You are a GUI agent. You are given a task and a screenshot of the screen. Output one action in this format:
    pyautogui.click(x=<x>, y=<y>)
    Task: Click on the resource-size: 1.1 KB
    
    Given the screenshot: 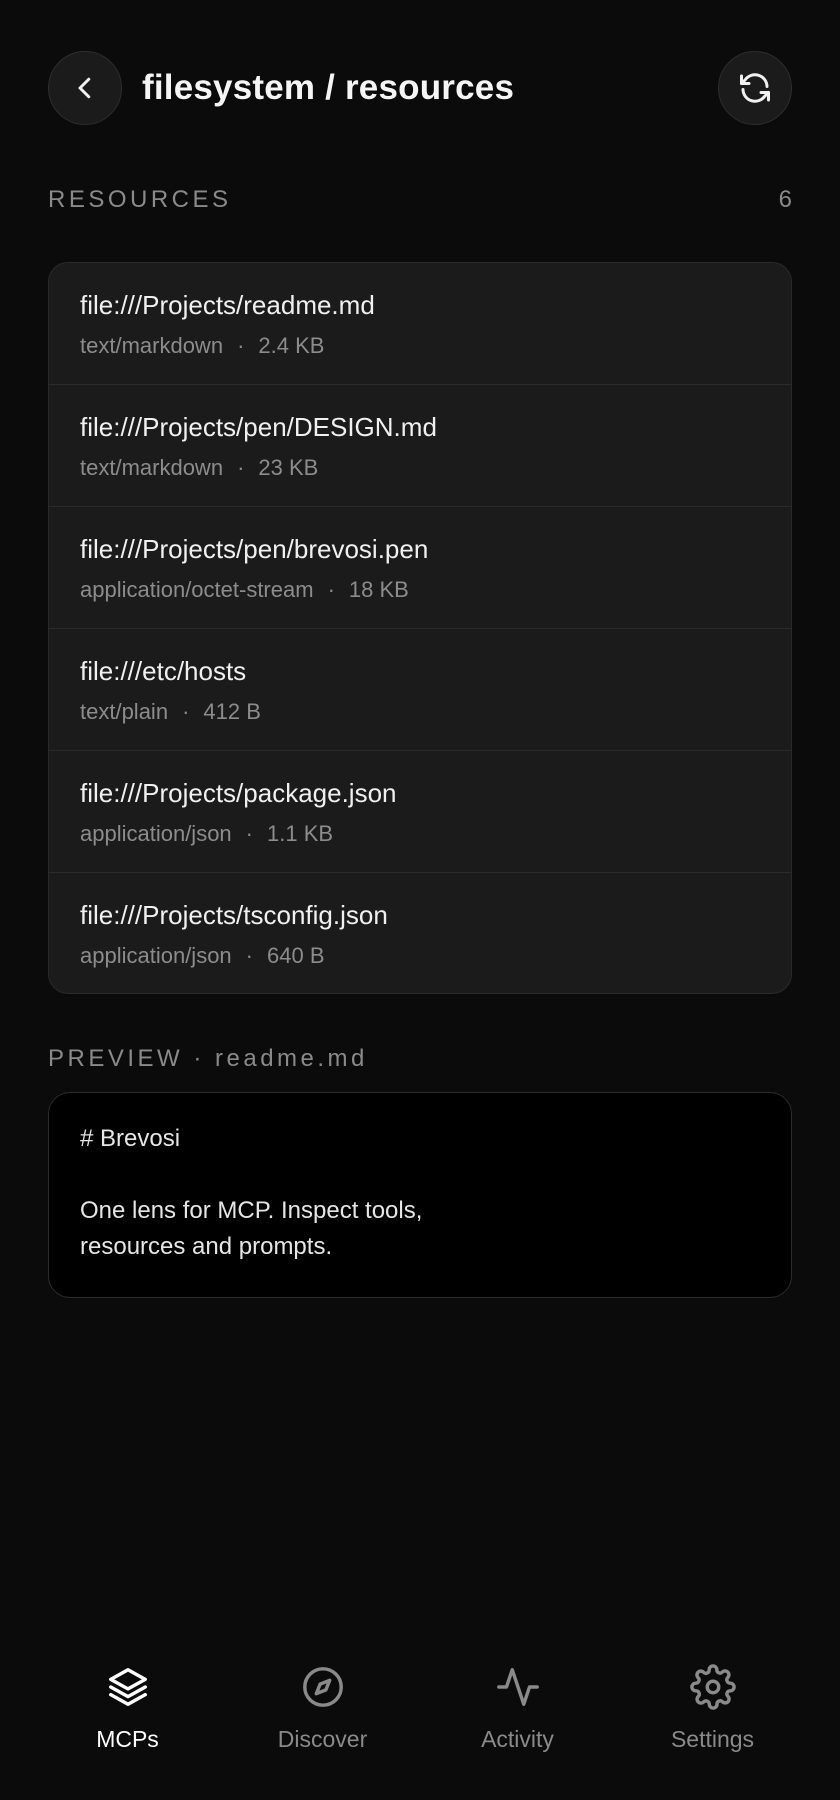 What is the action you would take?
    pyautogui.click(x=300, y=833)
    